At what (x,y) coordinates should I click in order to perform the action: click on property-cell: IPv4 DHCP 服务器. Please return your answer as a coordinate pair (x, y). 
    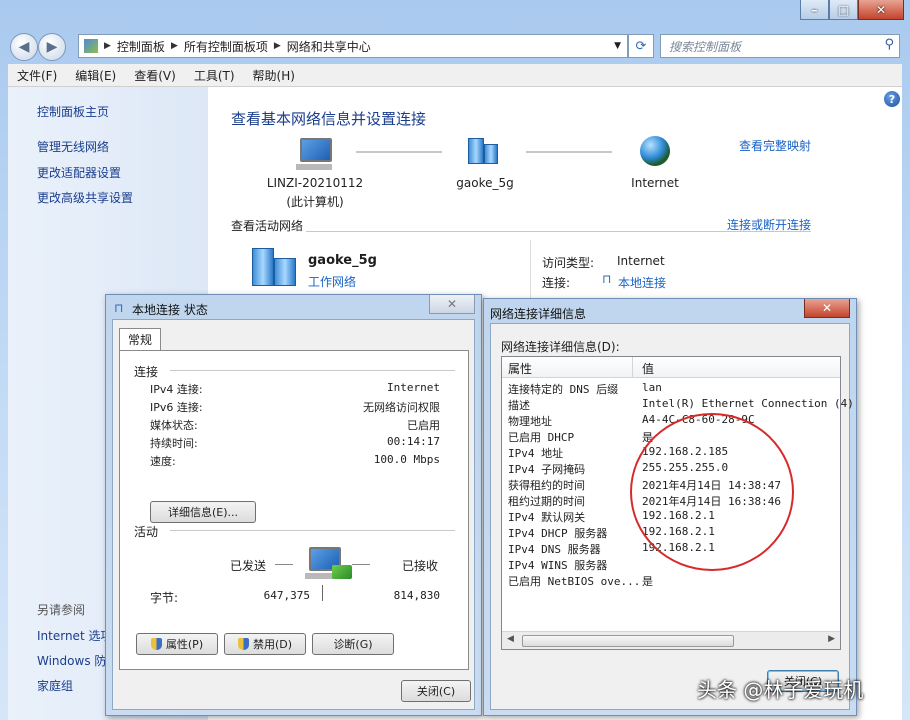
    Looking at the image, I should click on (558, 533).